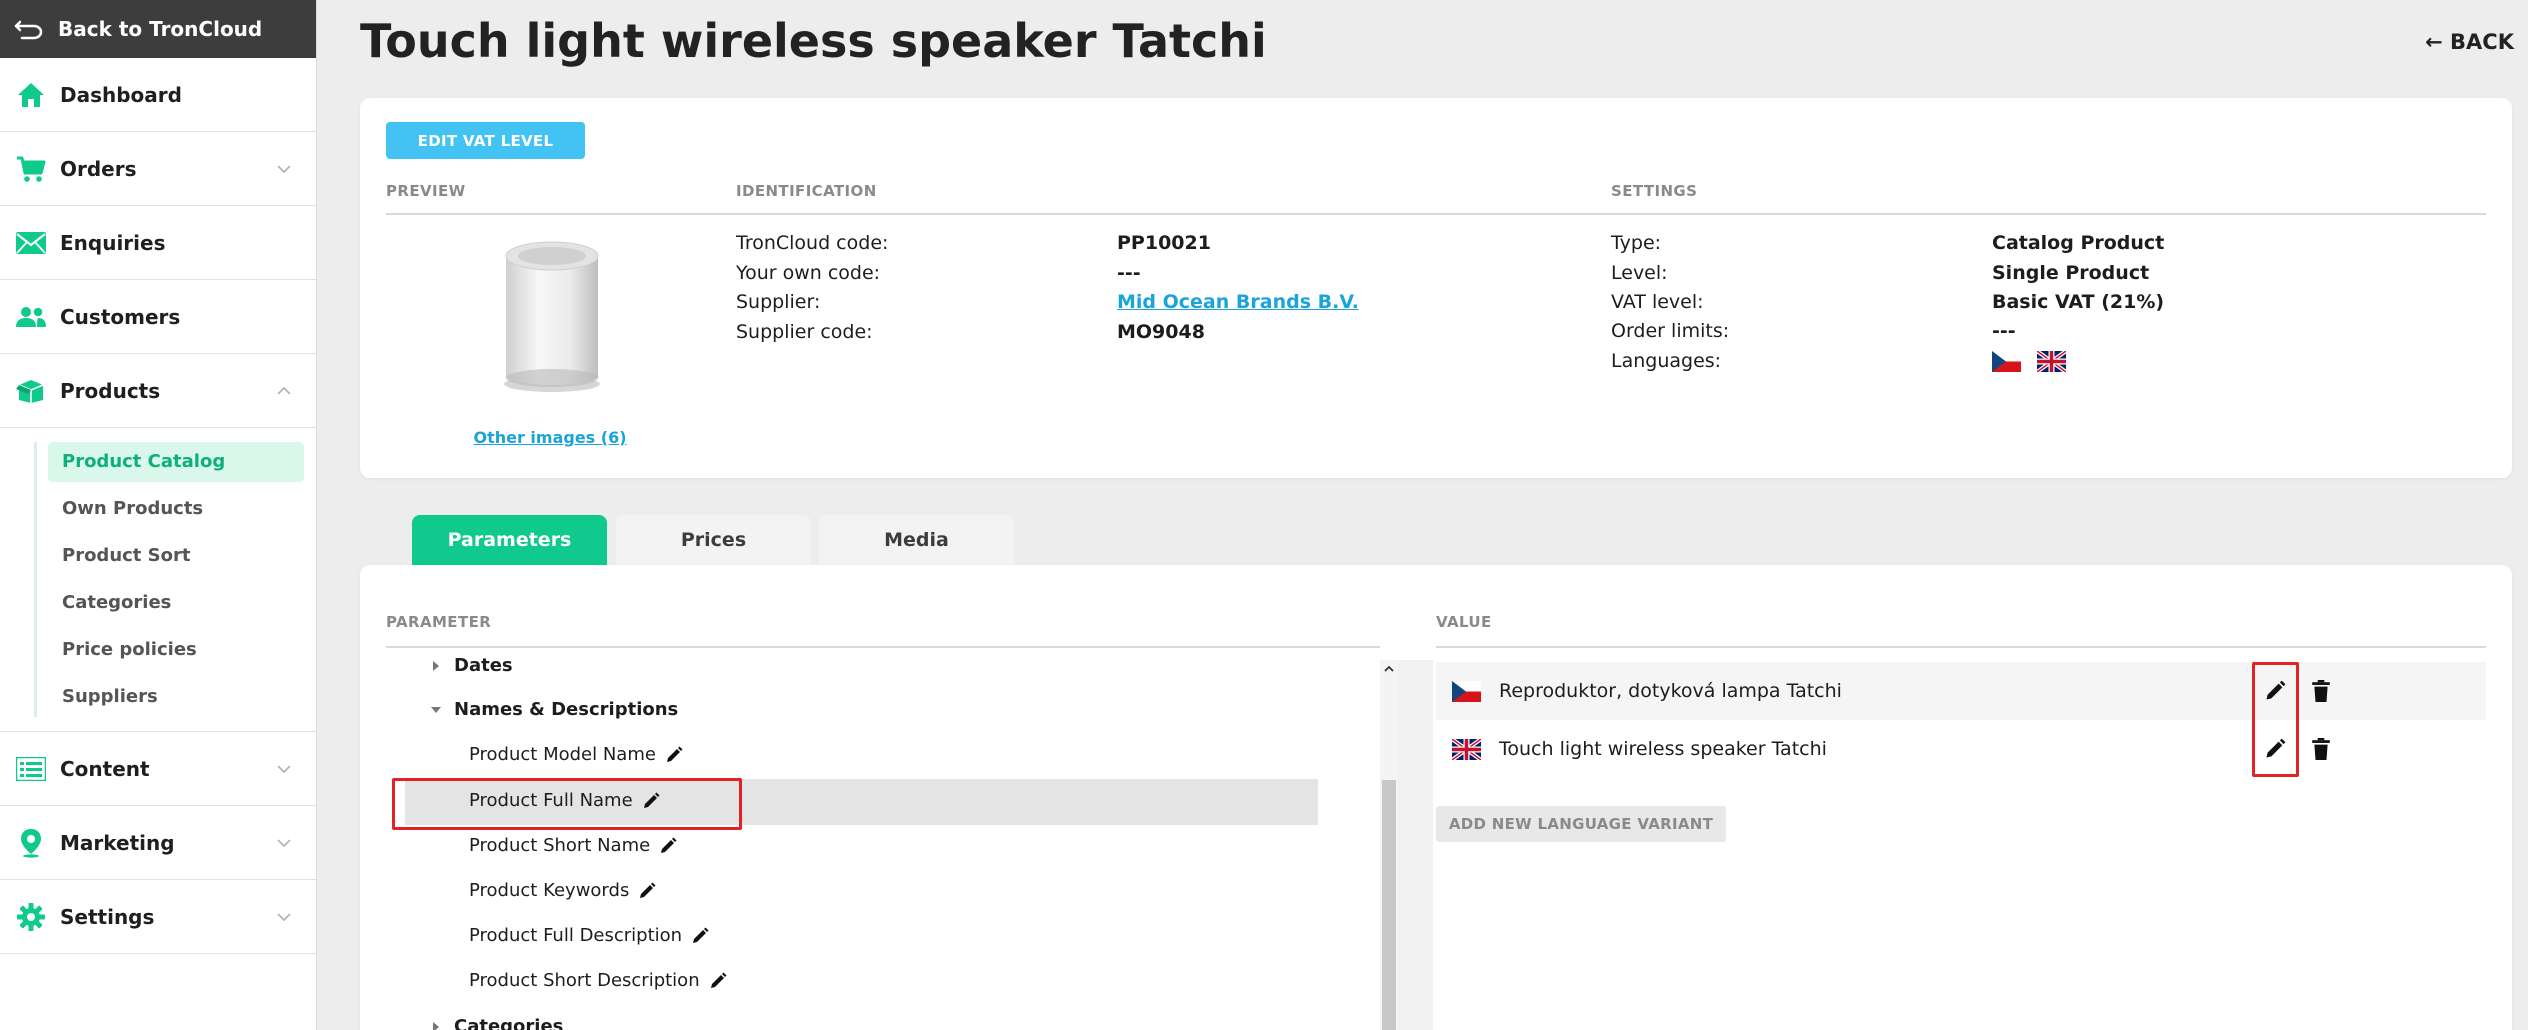 The image size is (2528, 1030). Describe the element at coordinates (2033, 361) in the screenshot. I see `languages-value` at that location.